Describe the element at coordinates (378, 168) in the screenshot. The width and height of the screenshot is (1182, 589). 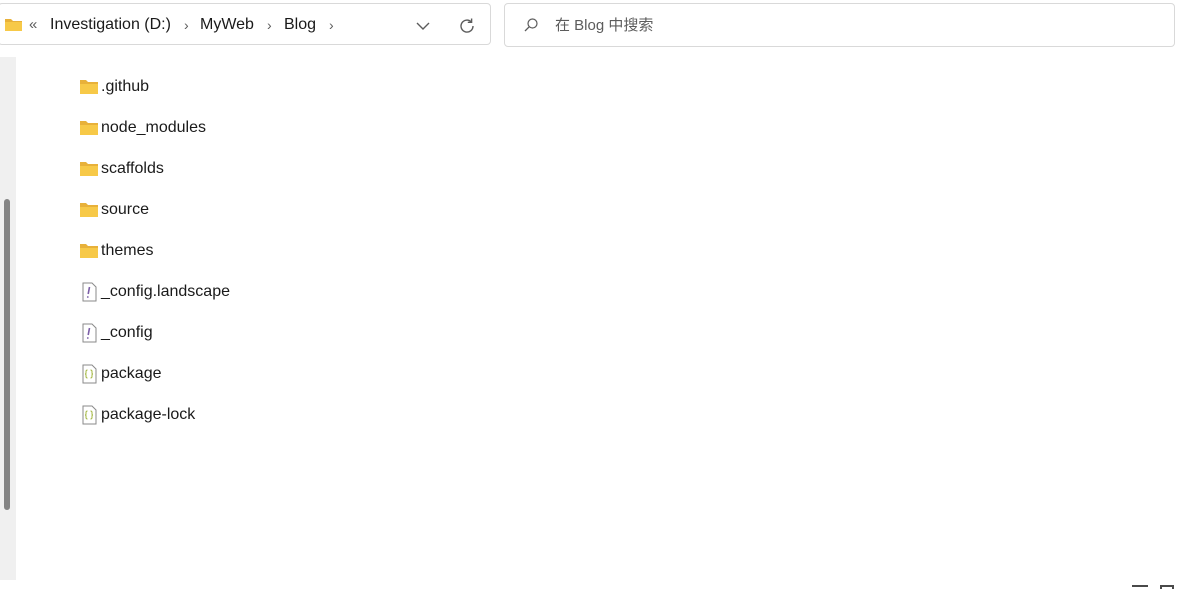
I see `list-item: scaffolds` at that location.